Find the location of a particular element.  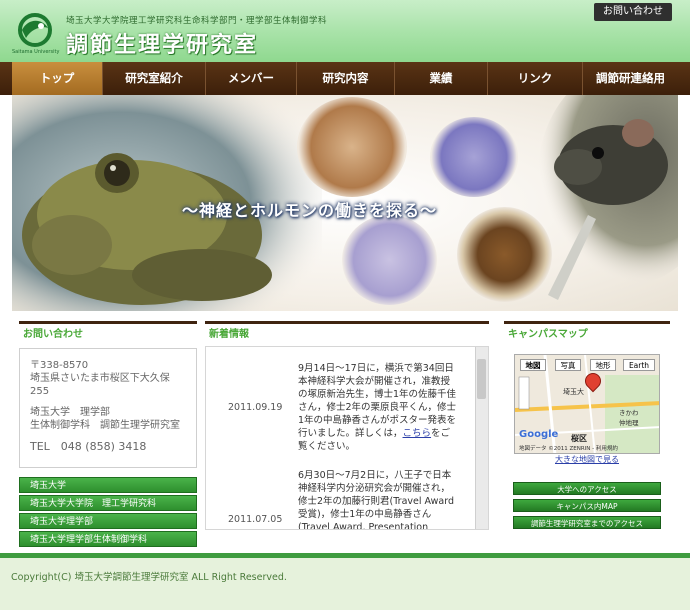

hero-slogan: ～神経とホルモンの働きを探る～ is located at coordinates (310, 210).